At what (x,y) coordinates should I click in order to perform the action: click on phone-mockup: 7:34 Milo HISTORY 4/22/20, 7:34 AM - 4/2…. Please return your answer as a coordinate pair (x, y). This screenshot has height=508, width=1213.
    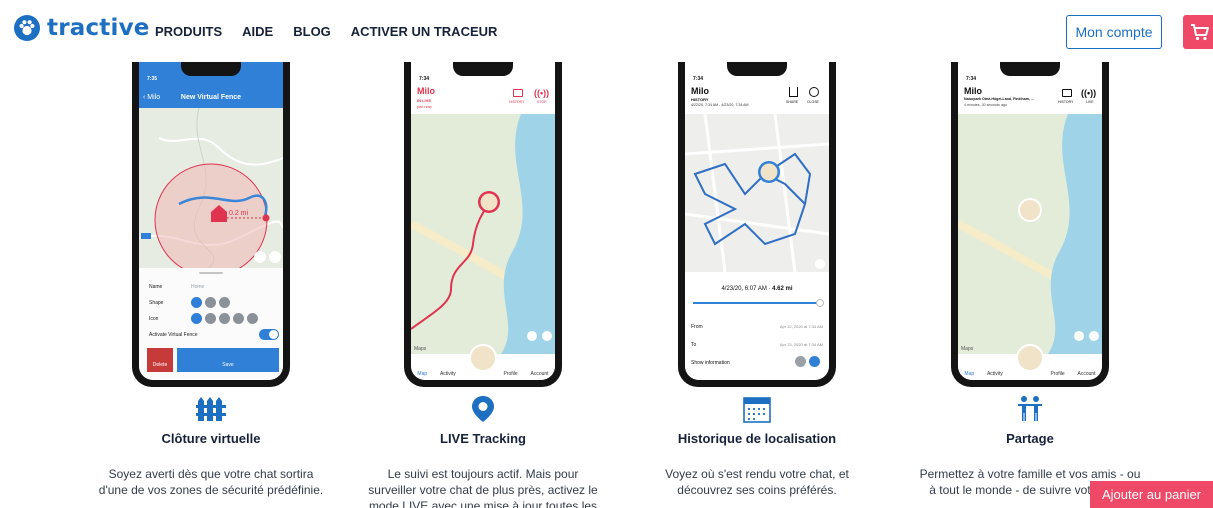
    Looking at the image, I should click on (757, 224).